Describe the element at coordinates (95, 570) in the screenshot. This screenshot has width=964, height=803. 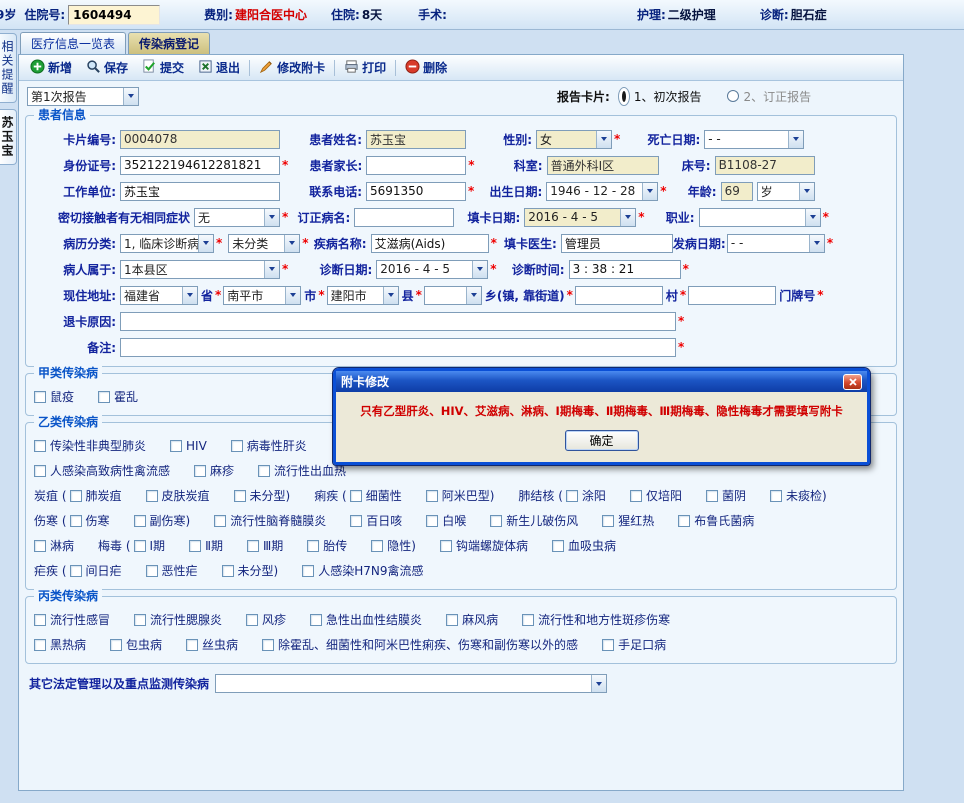
I see `checkbox-item: 间日疟` at that location.